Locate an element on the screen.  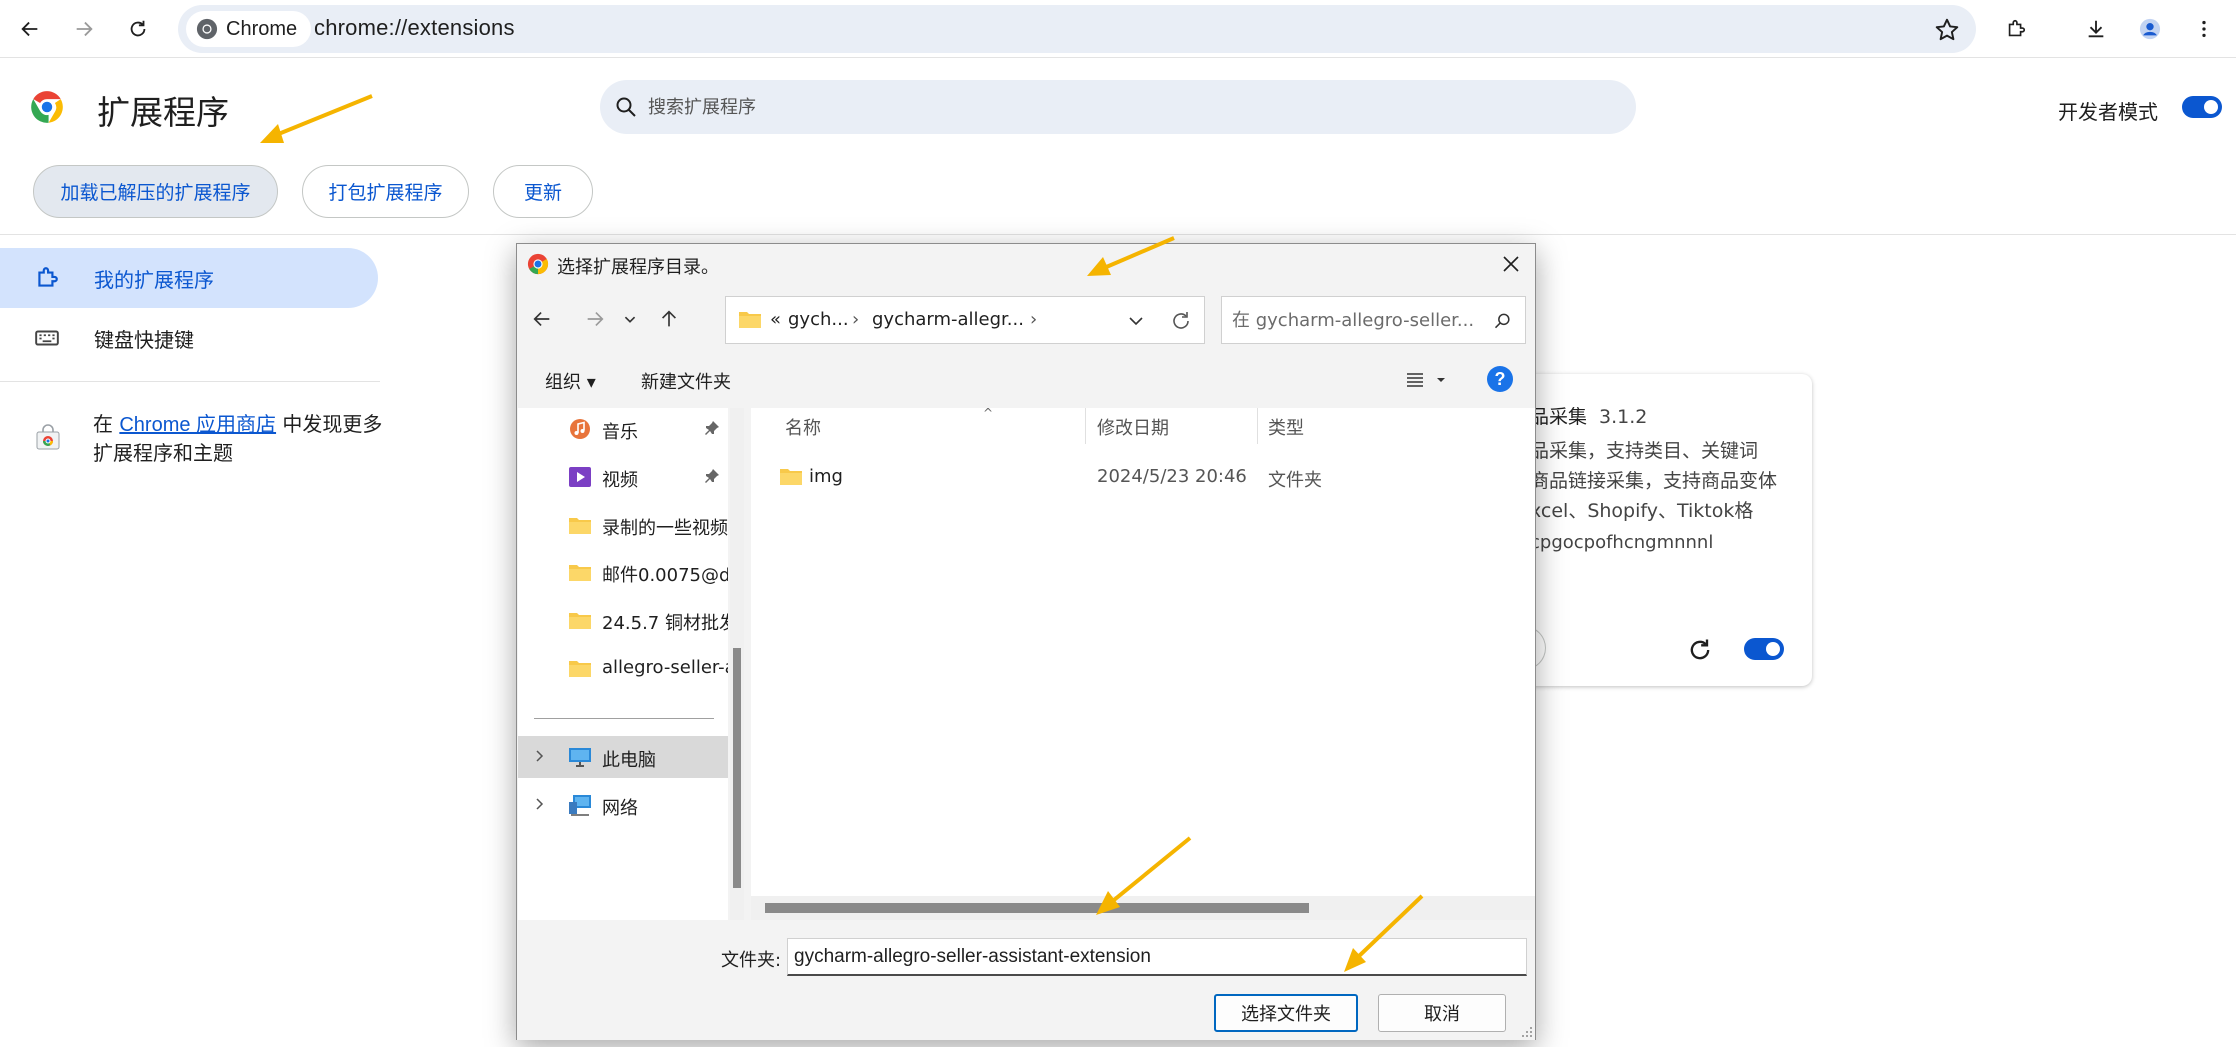
dialog-back-button is located at coordinates (542, 319).